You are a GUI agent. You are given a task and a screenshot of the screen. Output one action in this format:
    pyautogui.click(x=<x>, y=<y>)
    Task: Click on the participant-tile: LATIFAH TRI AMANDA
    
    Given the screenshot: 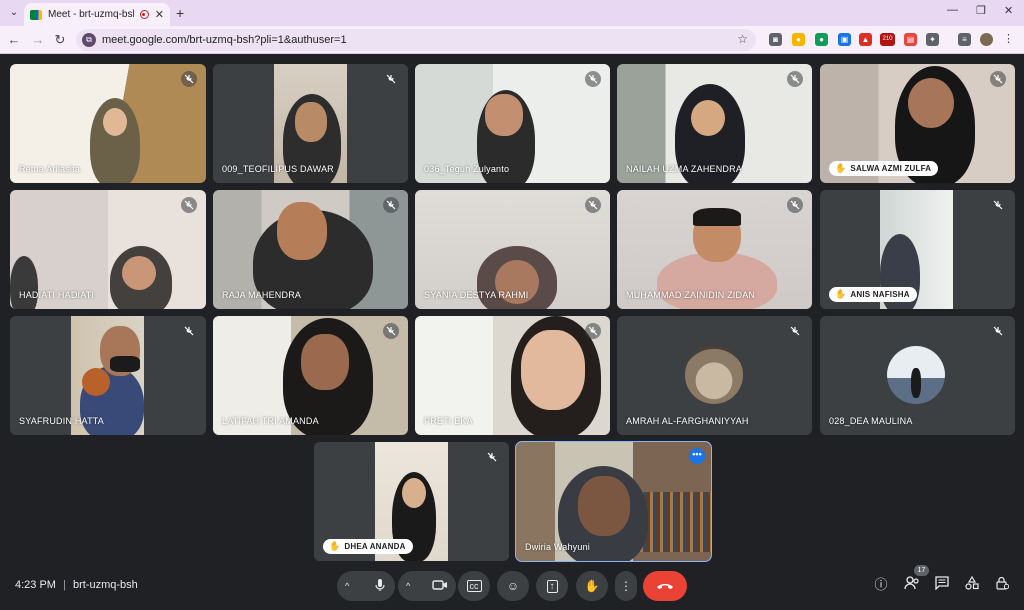 What is the action you would take?
    pyautogui.click(x=310, y=375)
    